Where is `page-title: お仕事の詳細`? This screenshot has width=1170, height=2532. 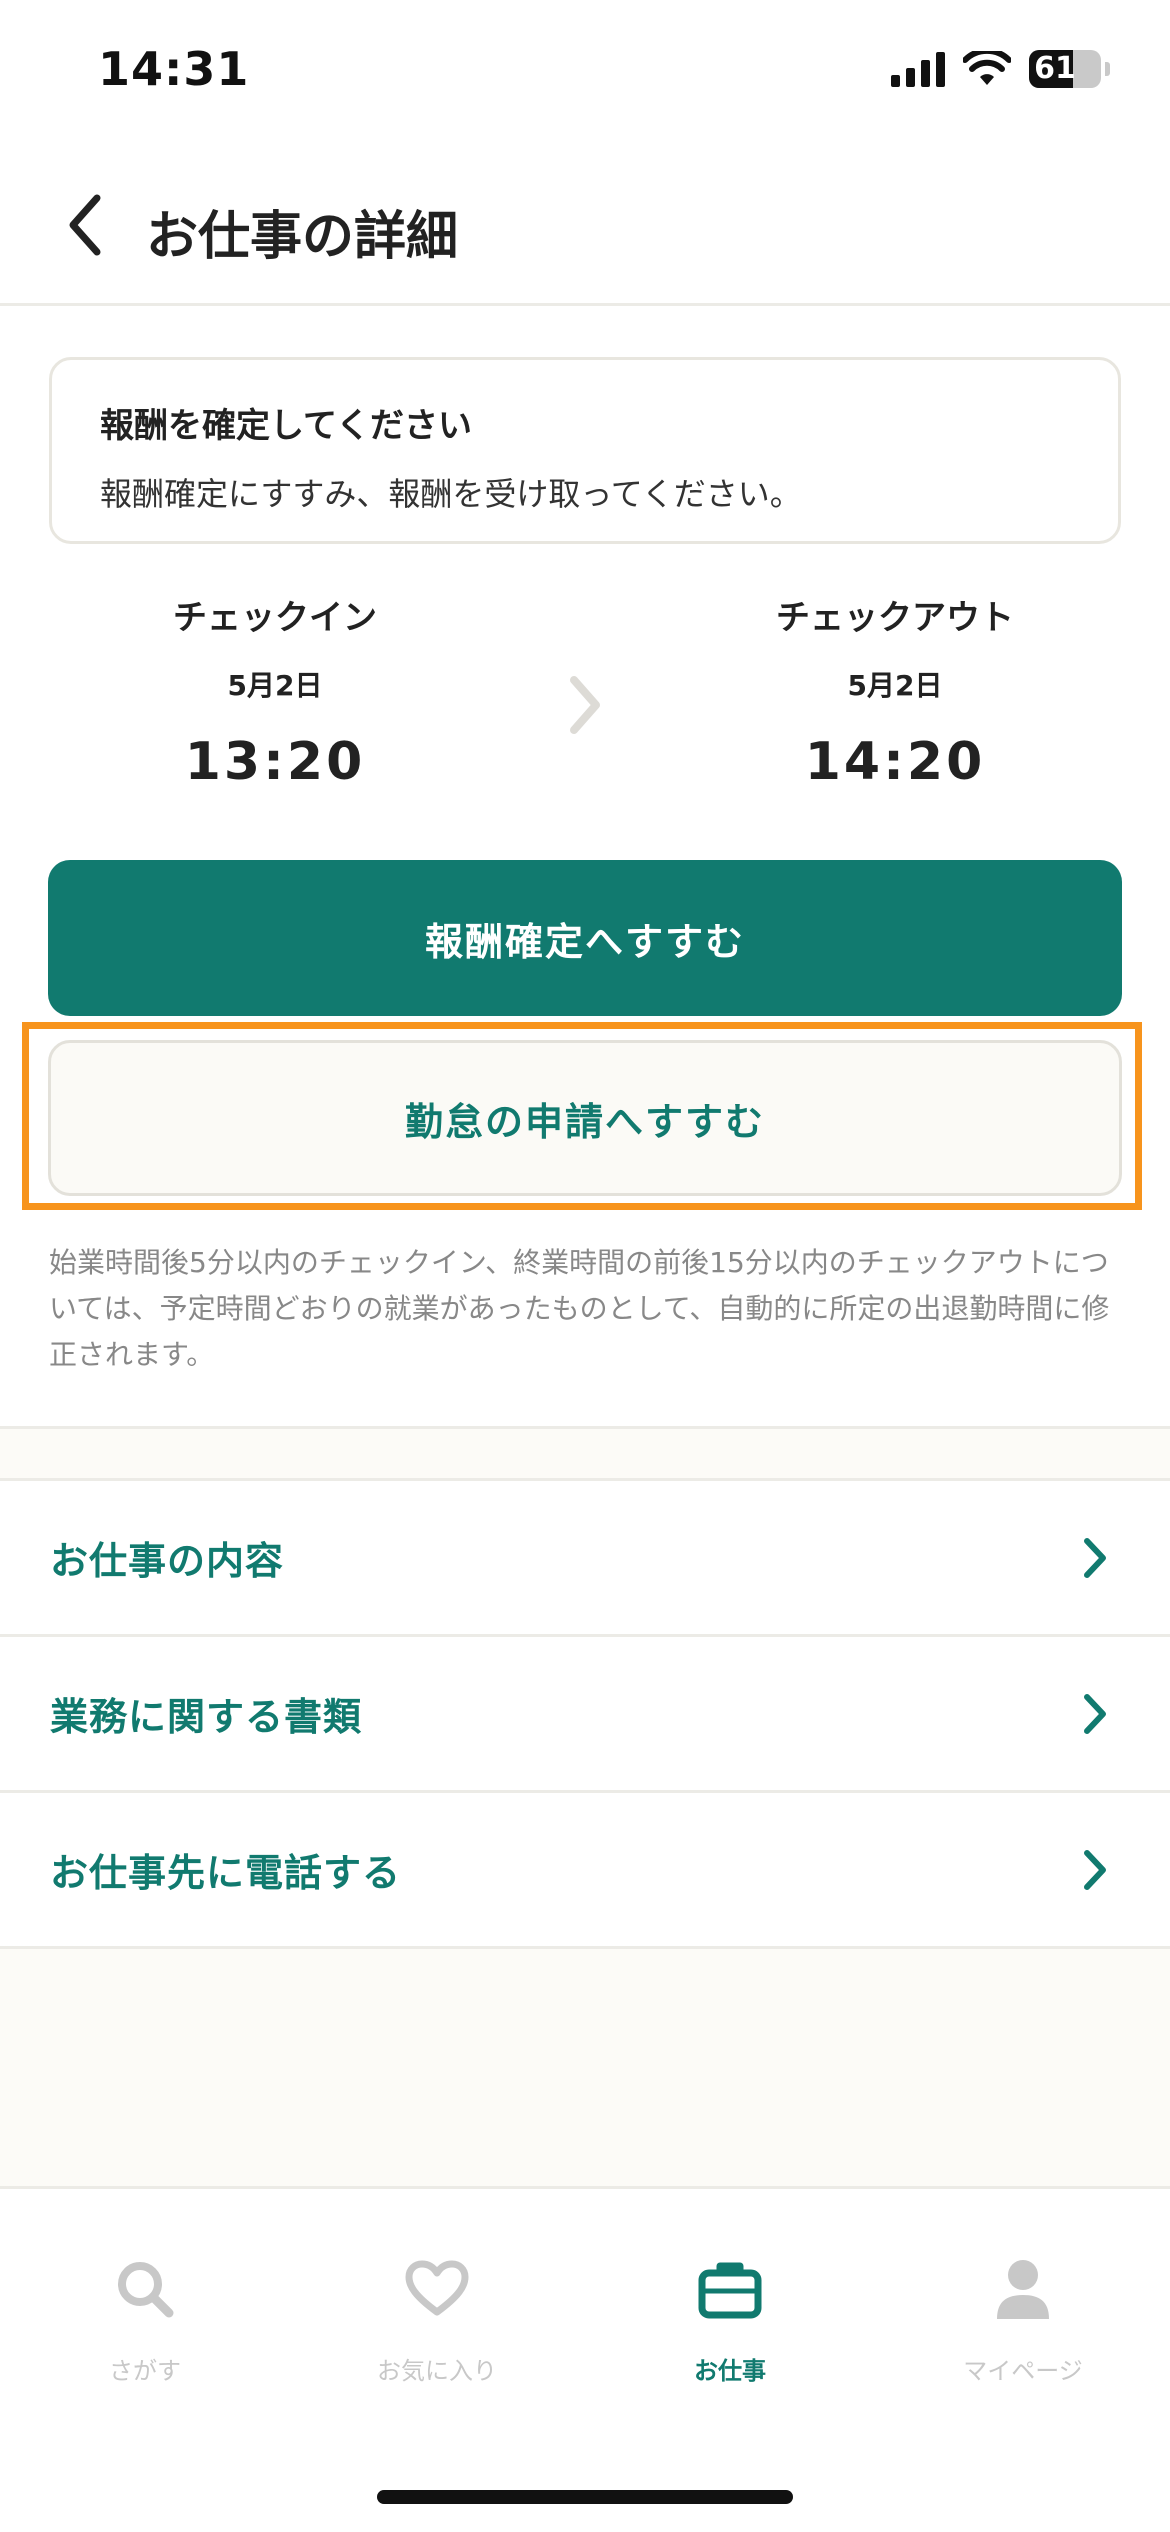 page-title: お仕事の詳細 is located at coordinates (302, 237).